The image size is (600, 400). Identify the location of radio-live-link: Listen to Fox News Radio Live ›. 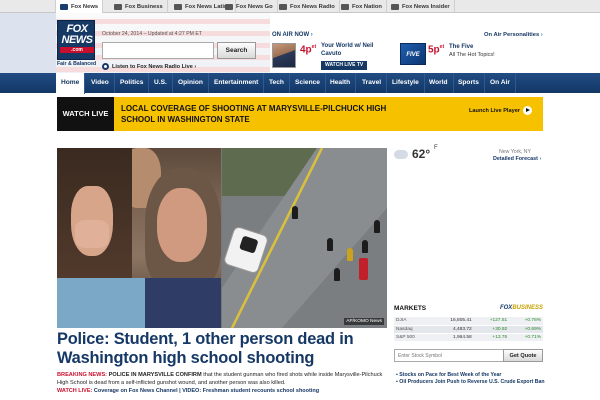
(149, 66).